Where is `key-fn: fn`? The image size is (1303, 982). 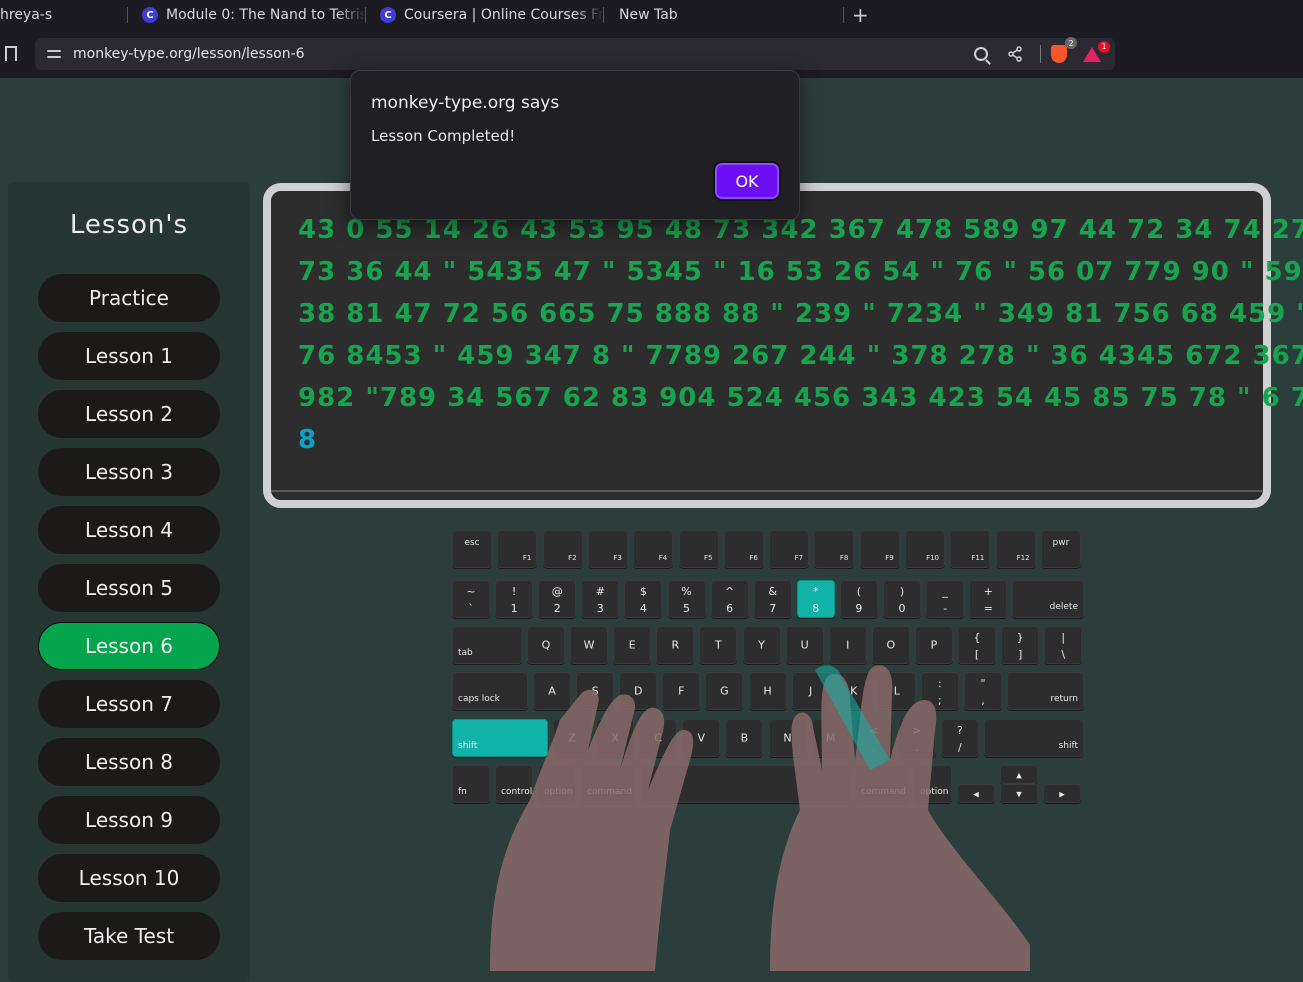
key-fn: fn is located at coordinates (471, 784).